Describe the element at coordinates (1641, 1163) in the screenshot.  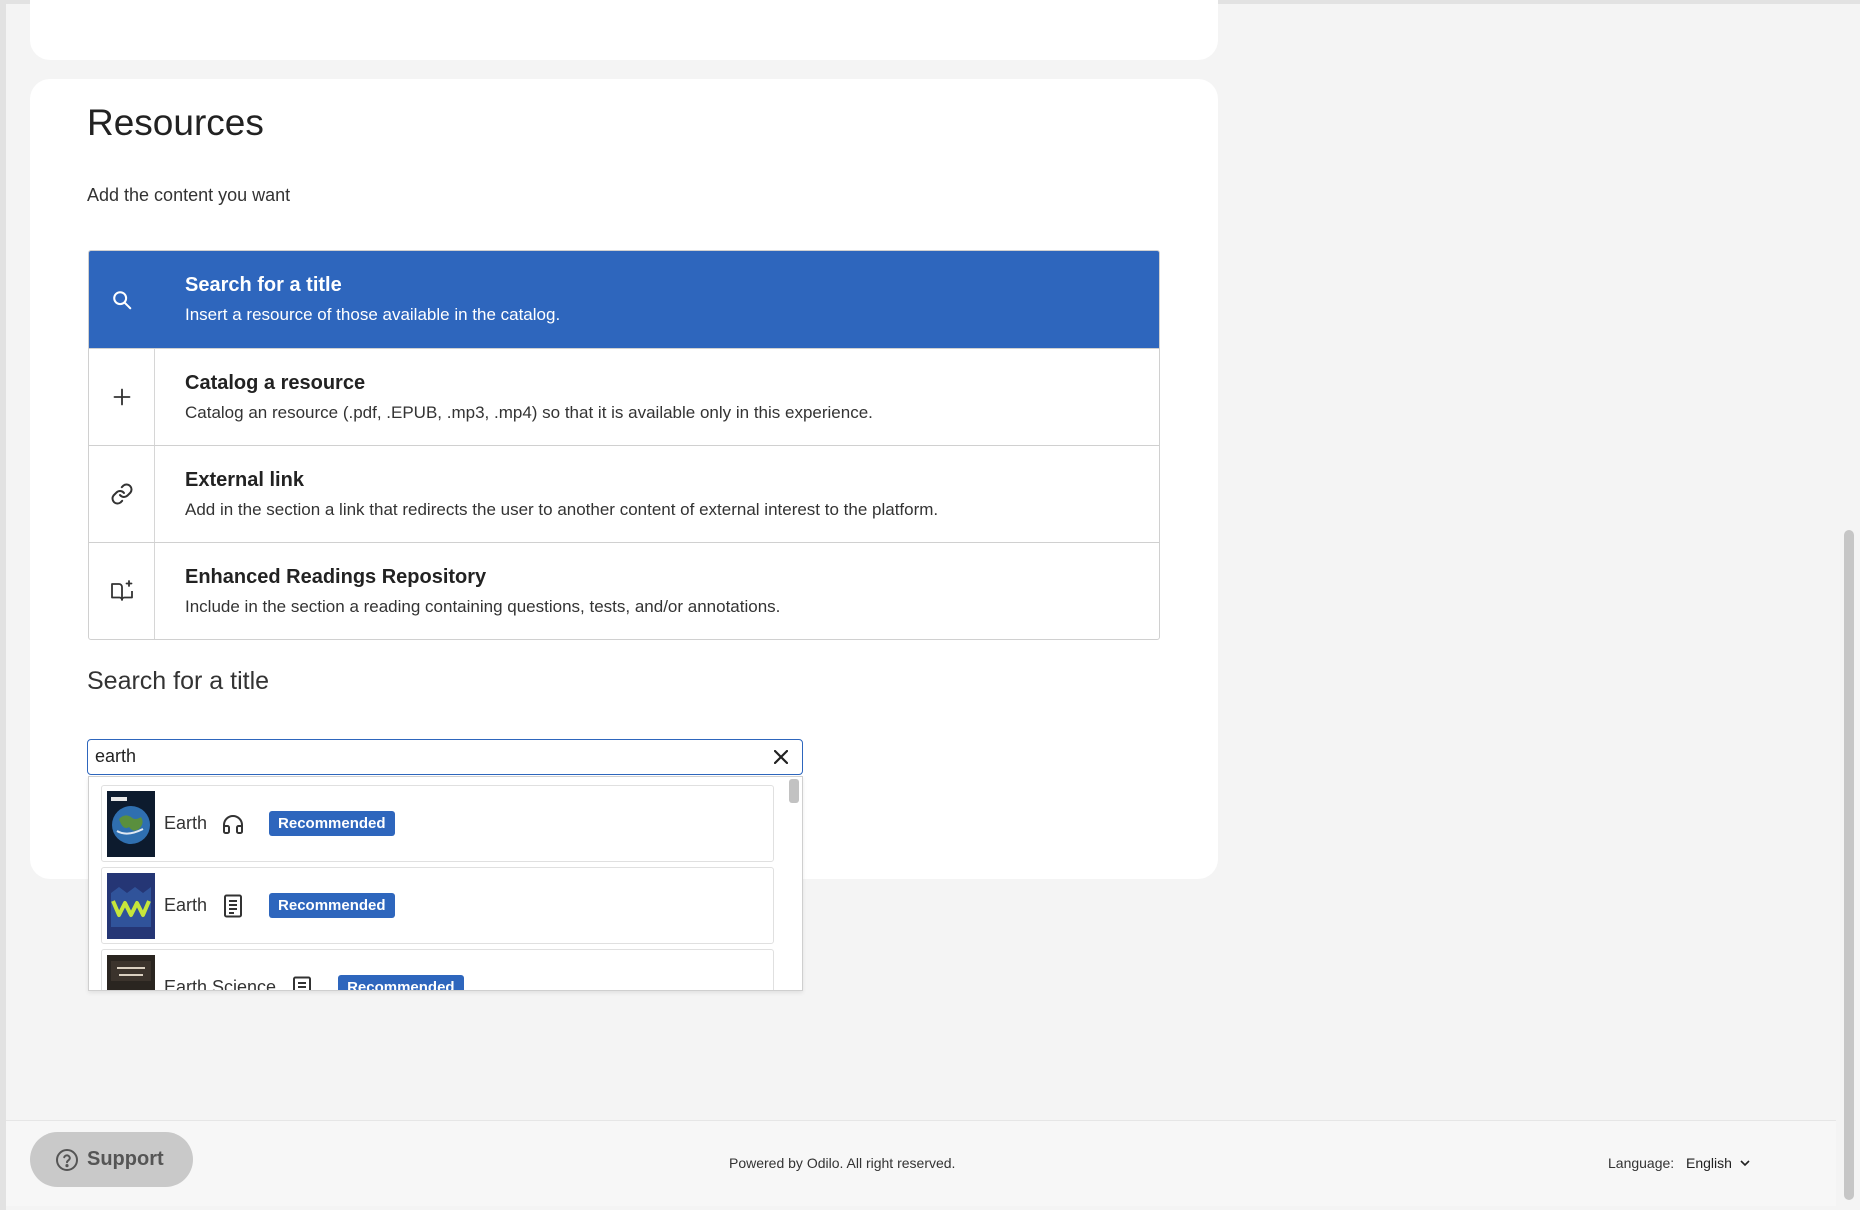
I see `language-label: Language:` at that location.